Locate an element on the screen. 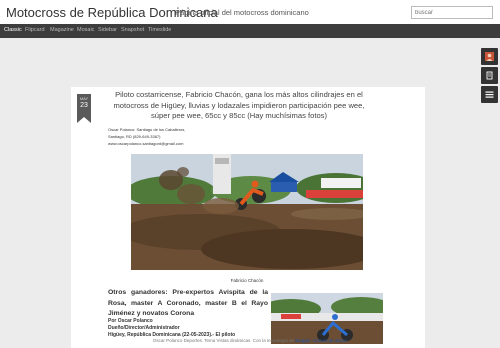 This screenshot has height=348, width=500. share-icon is located at coordinates (489, 75).